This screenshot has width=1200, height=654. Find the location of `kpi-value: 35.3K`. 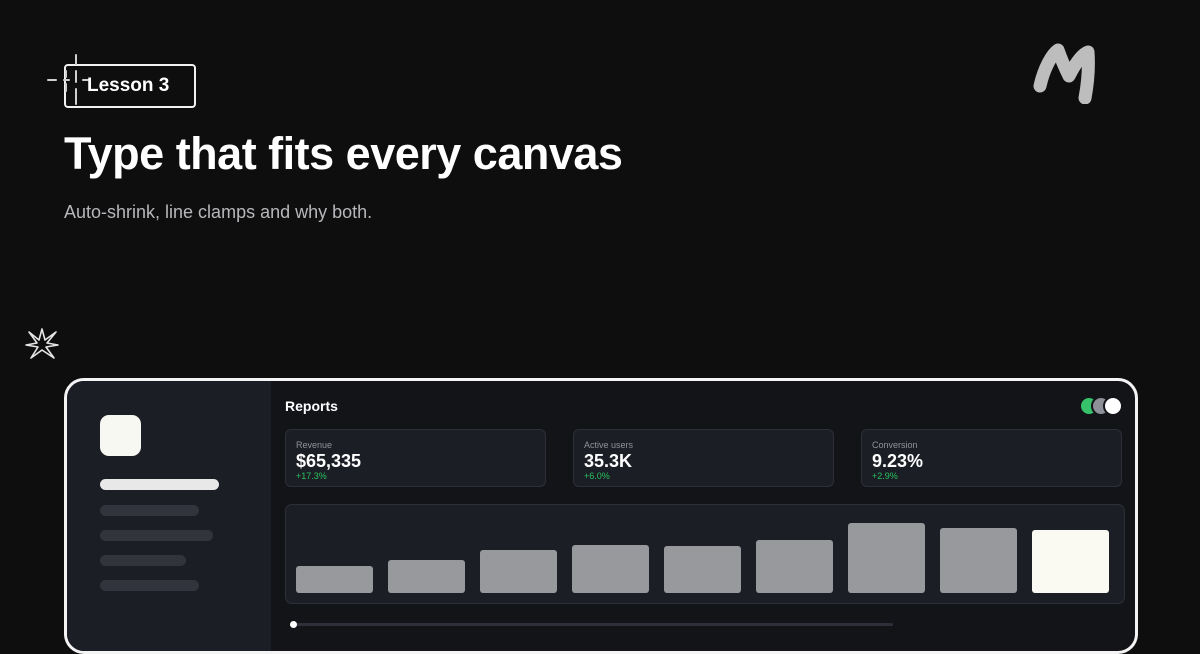

kpi-value: 35.3K is located at coordinates (608, 461).